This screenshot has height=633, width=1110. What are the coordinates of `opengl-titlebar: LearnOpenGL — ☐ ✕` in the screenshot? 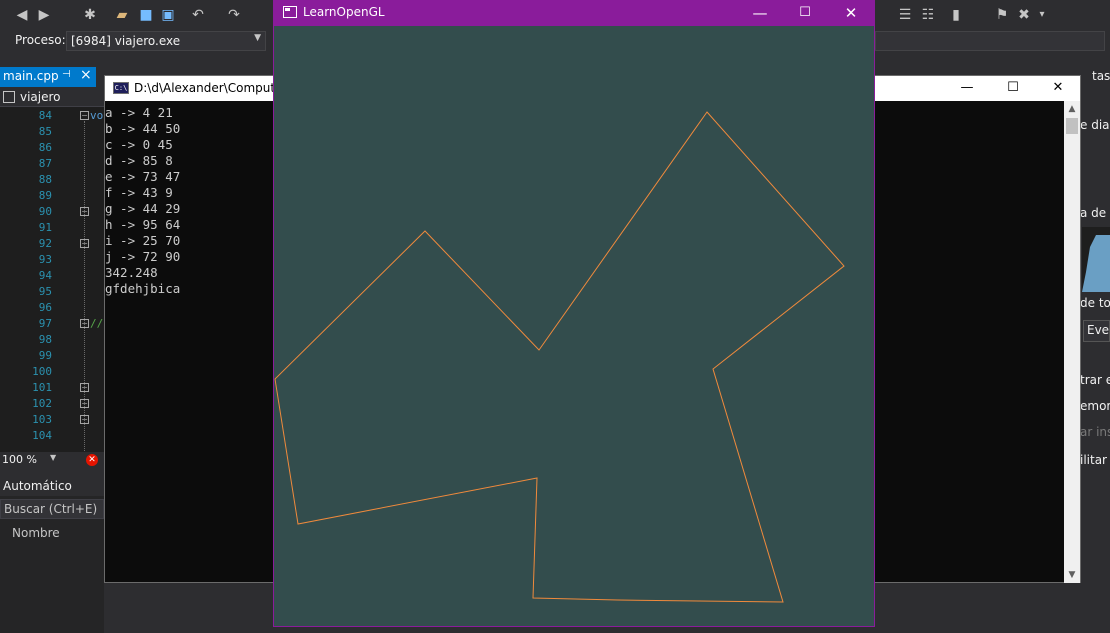 It's located at (574, 13).